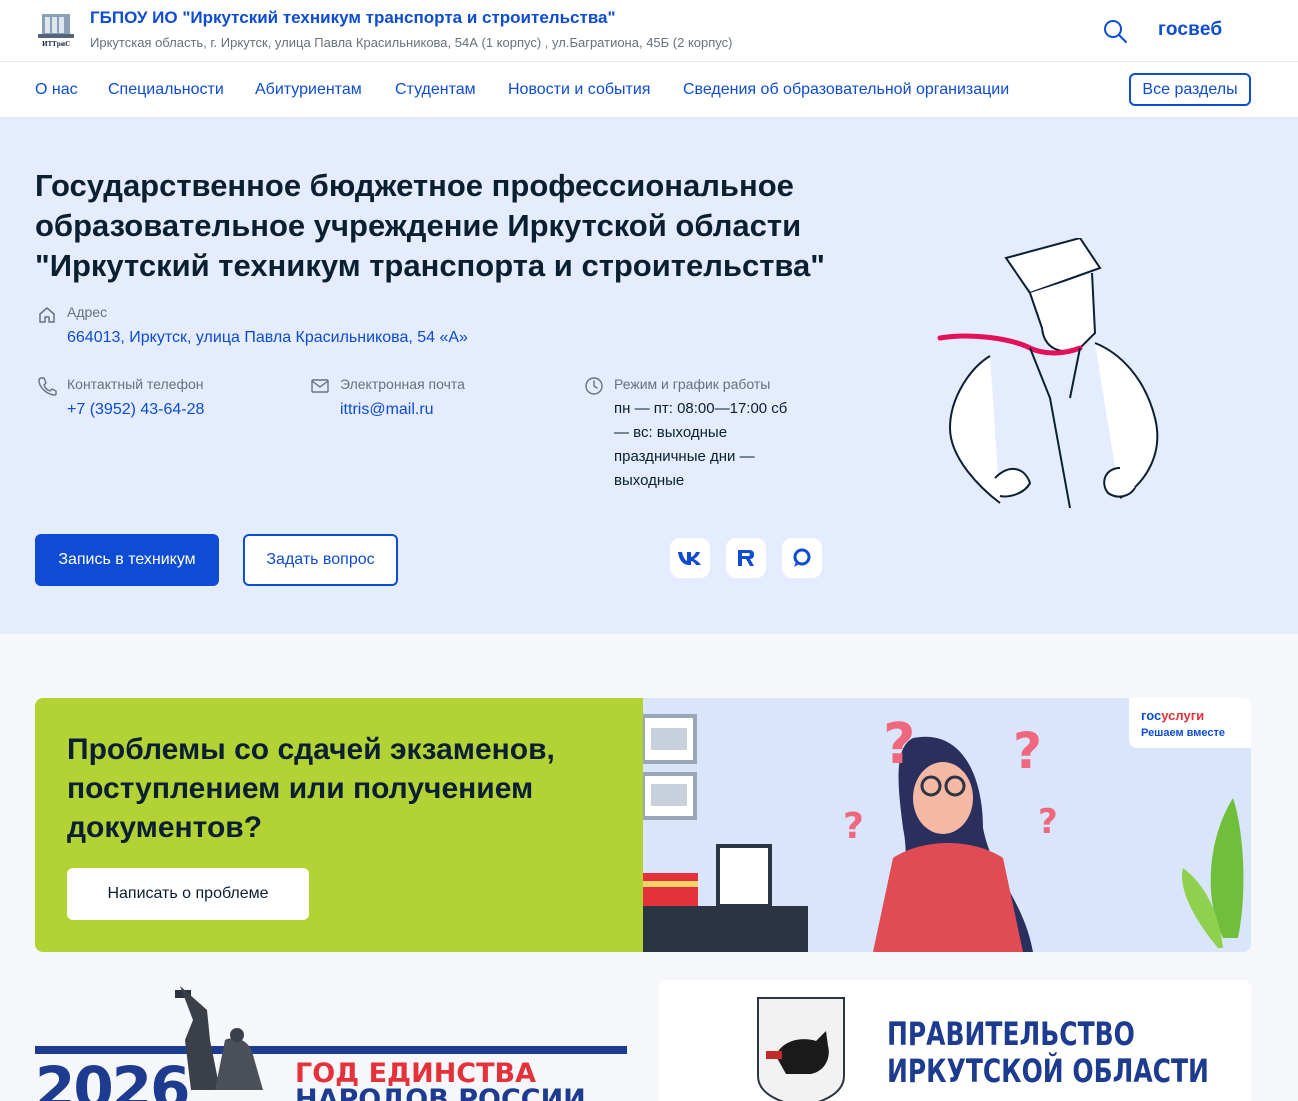 This screenshot has width=1298, height=1101. Describe the element at coordinates (320, 386) in the screenshot. I see `mail-icon` at that location.